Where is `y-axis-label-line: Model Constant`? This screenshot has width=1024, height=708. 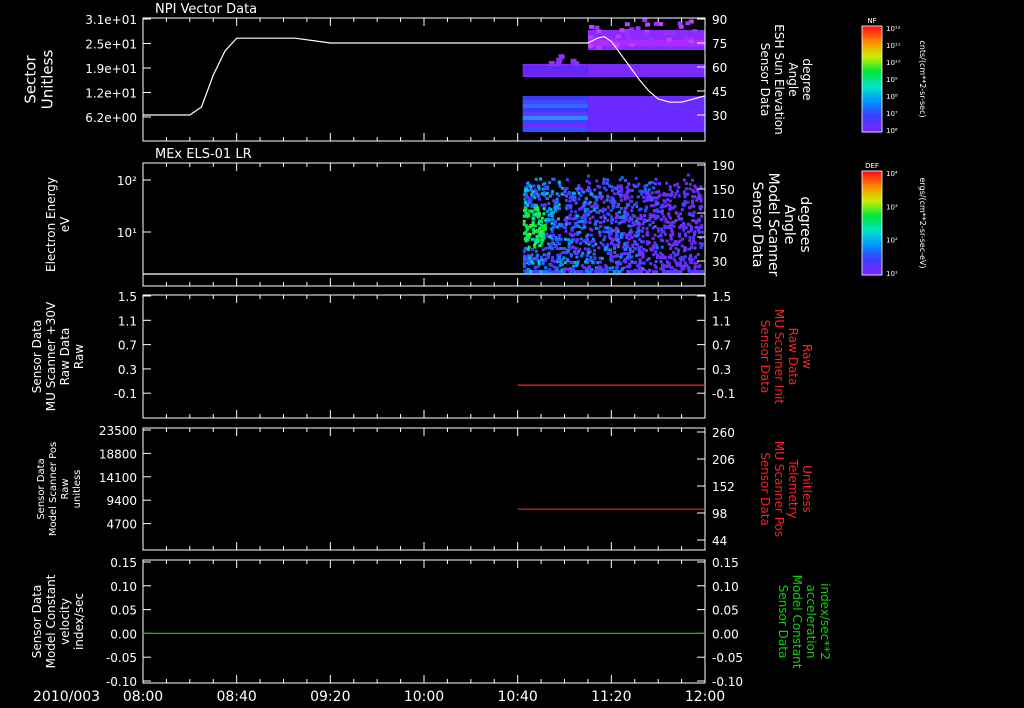
y-axis-label-line: Model Constant is located at coordinates (51, 621).